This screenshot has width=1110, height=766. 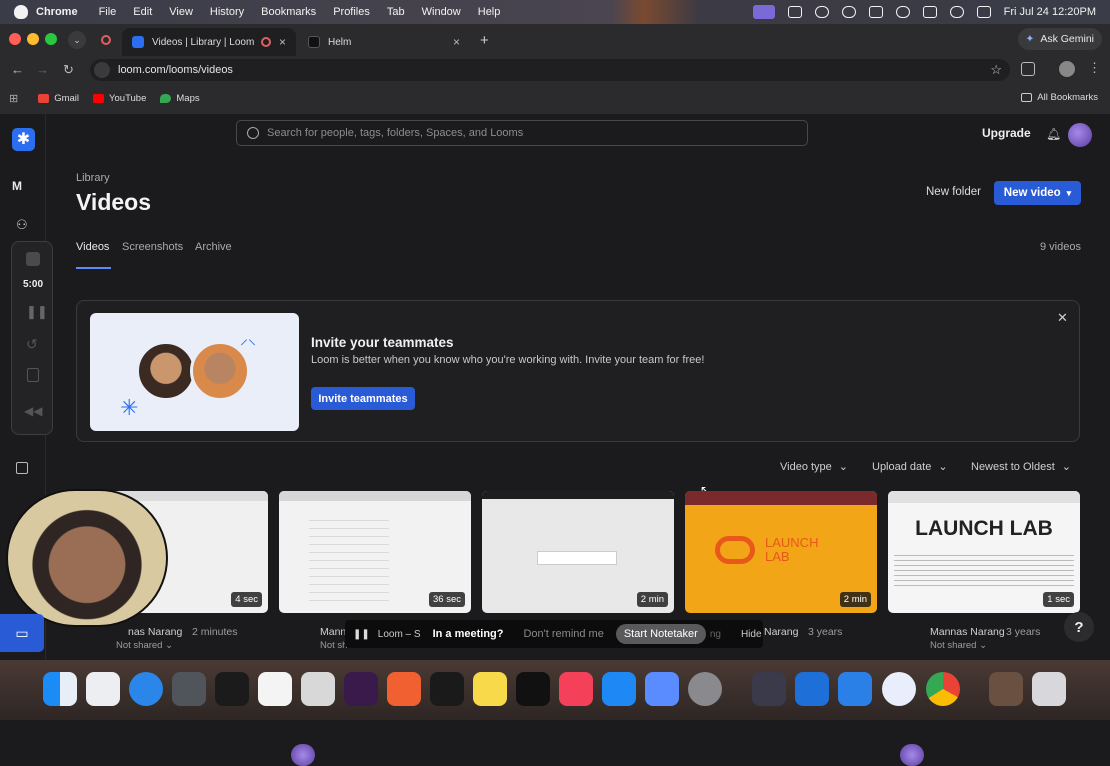 I want to click on video-card: LAUNCH LAB 1 sec, so click(x=984, y=552).